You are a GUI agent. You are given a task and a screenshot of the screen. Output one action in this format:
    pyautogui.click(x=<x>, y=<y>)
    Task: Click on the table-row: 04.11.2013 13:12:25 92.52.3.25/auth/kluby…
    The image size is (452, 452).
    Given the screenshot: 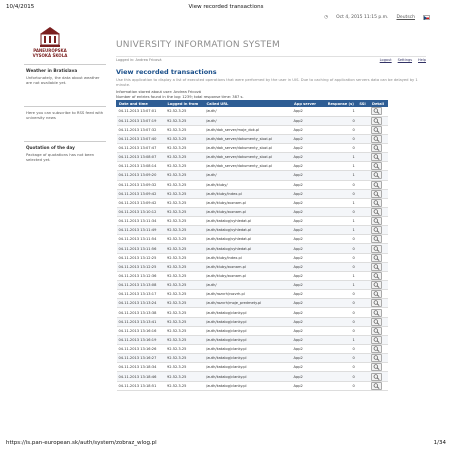 What is the action you would take?
    pyautogui.click(x=252, y=258)
    